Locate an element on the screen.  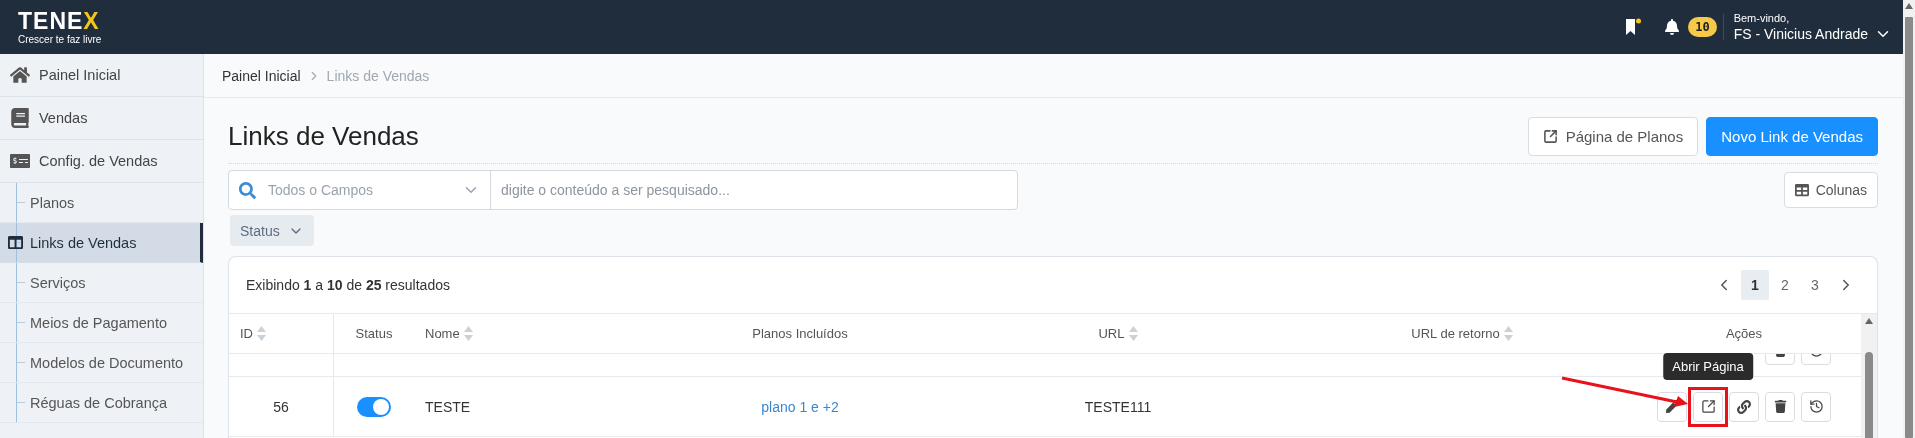
history-button is located at coordinates (1816, 406).